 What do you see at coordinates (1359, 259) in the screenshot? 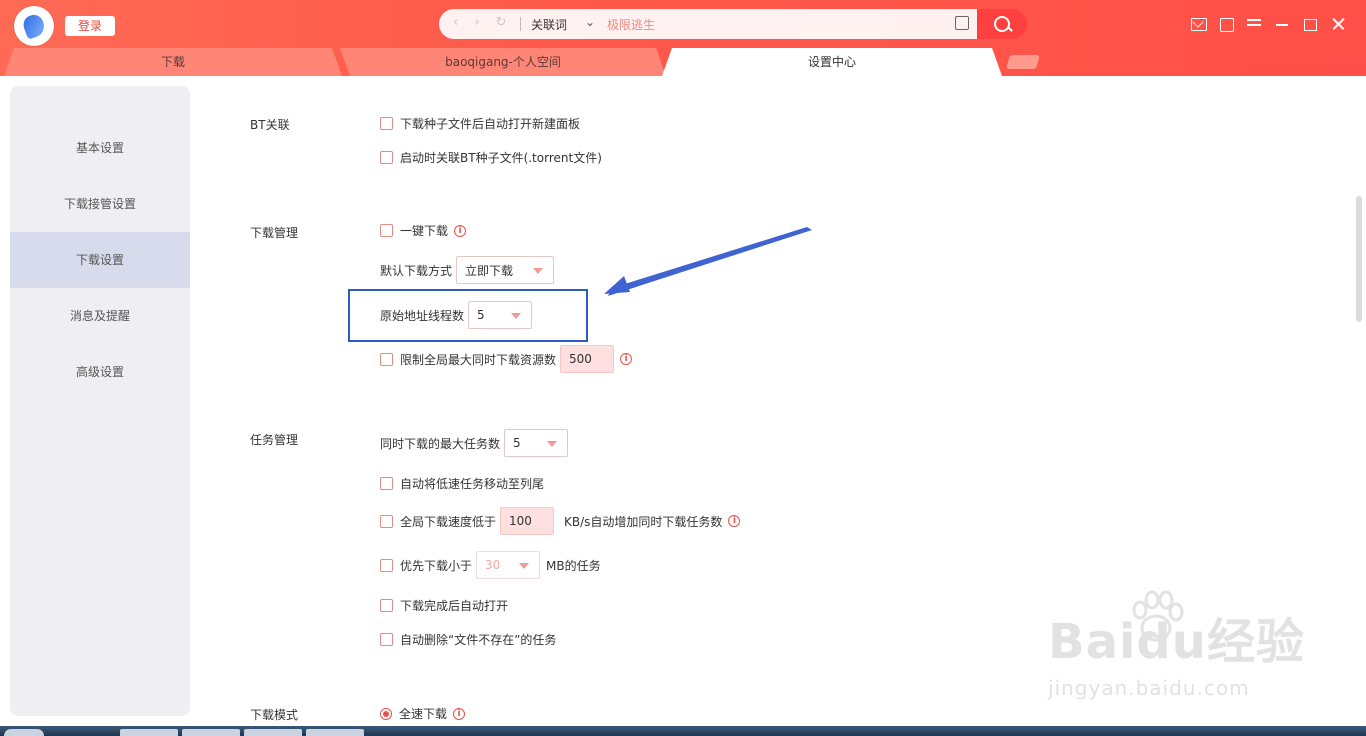
I see `vertical-scrollbar` at bounding box center [1359, 259].